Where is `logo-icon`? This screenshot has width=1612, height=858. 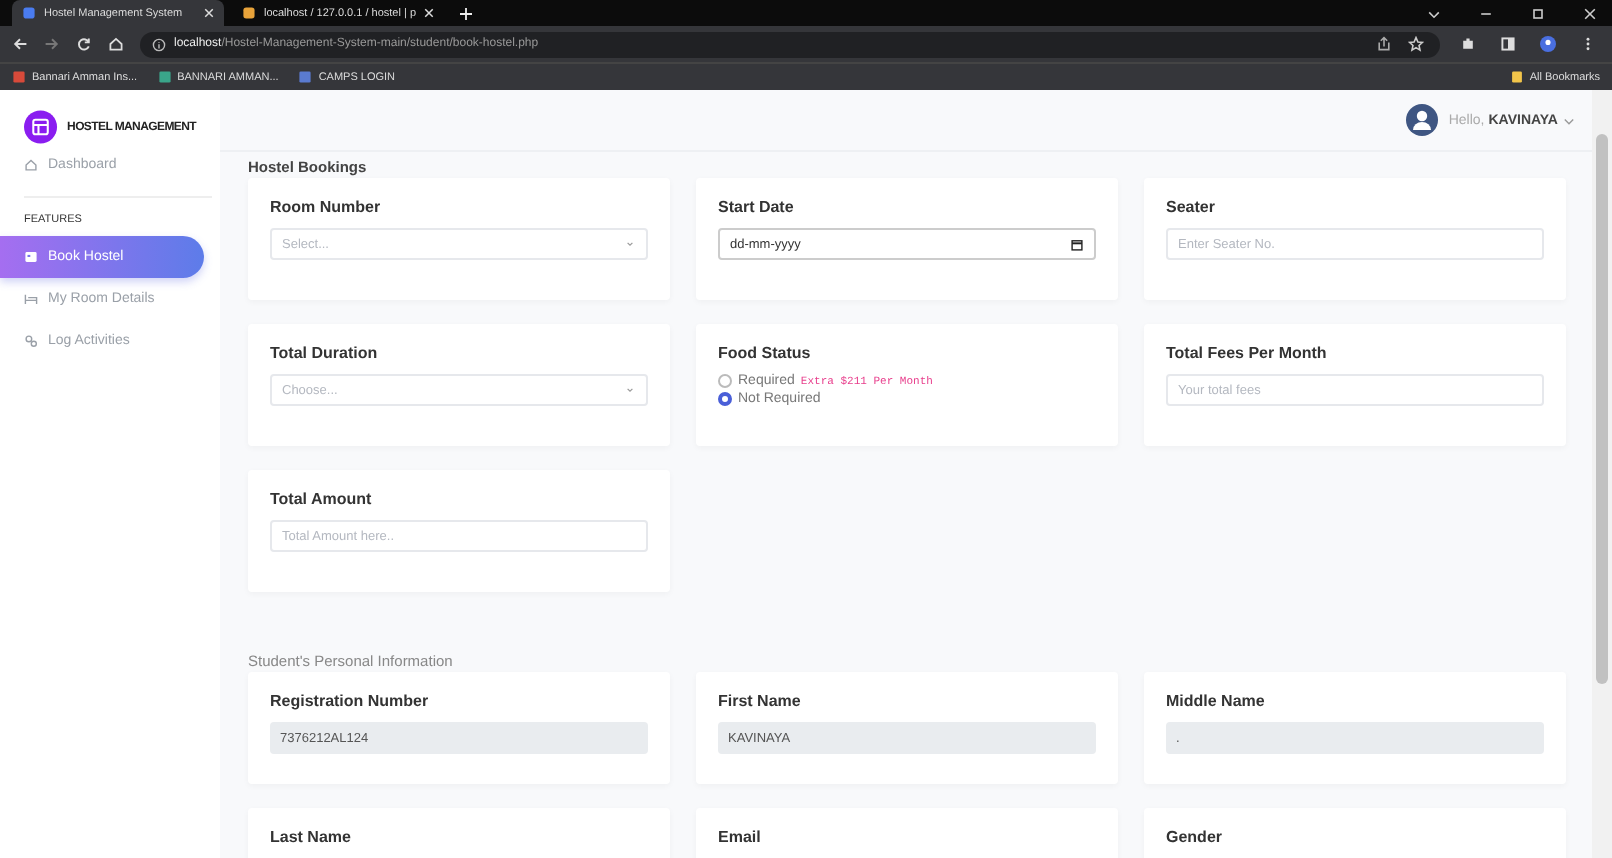 logo-icon is located at coordinates (41, 127).